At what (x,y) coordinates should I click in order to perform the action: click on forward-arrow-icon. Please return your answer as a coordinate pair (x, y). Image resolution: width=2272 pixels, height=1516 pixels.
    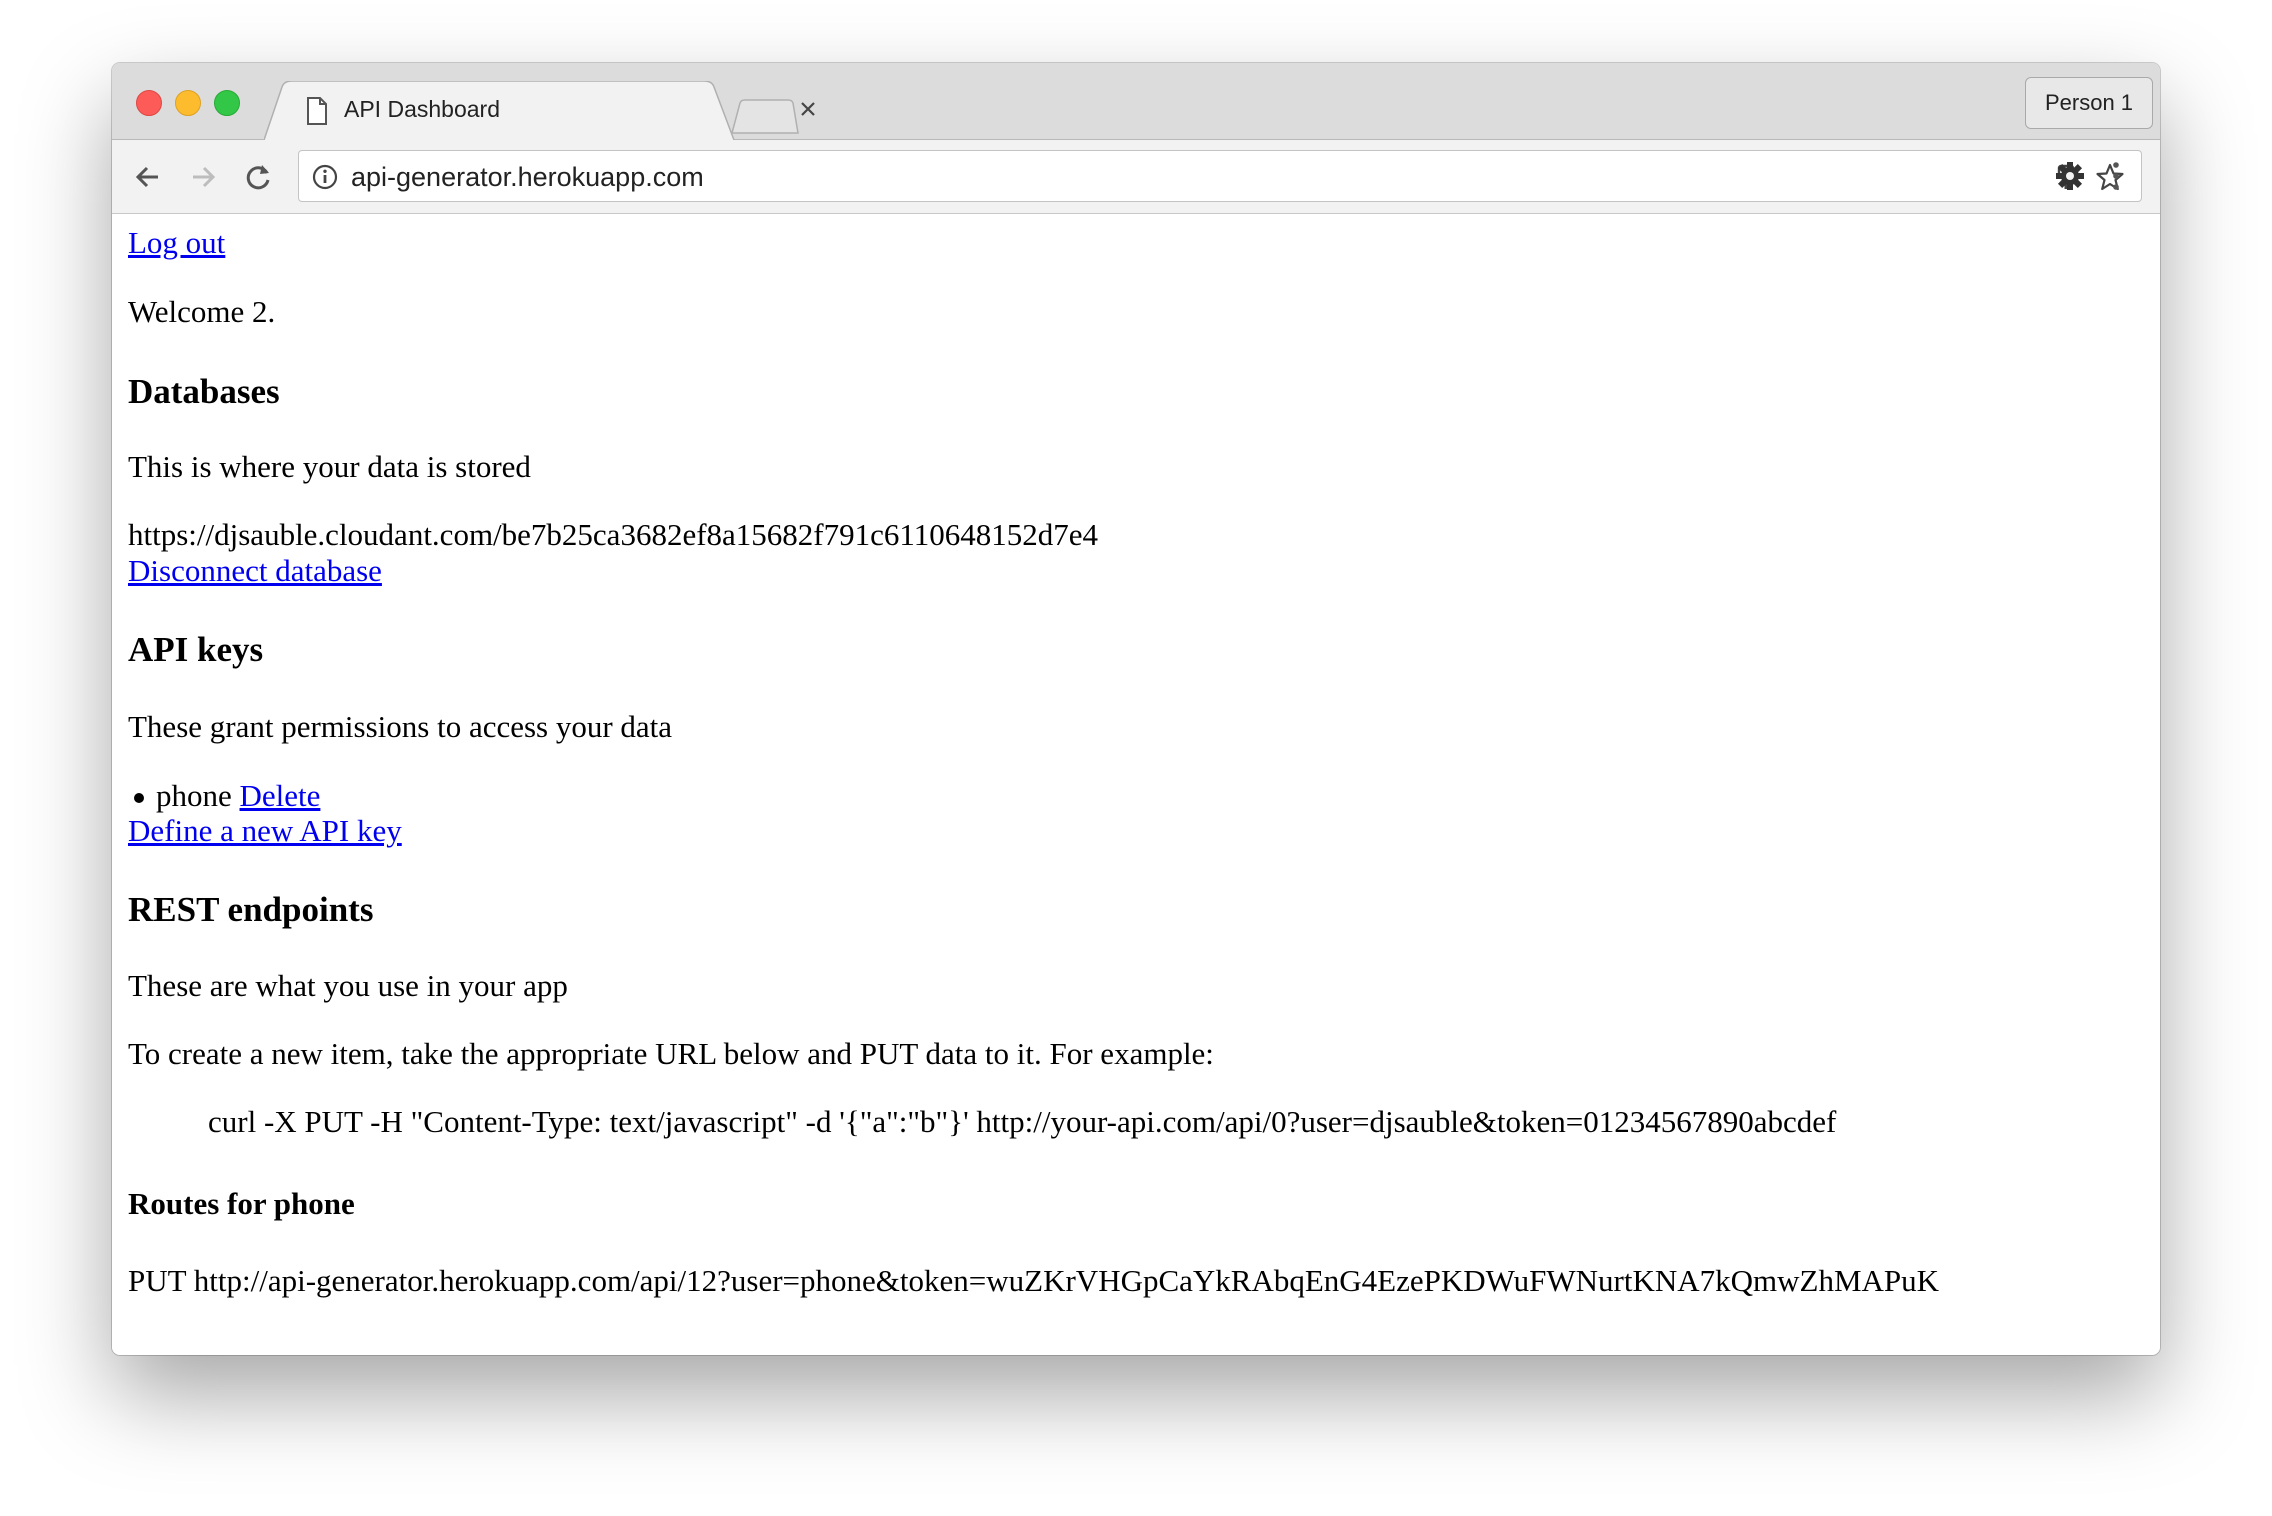
    Looking at the image, I should click on (203, 177).